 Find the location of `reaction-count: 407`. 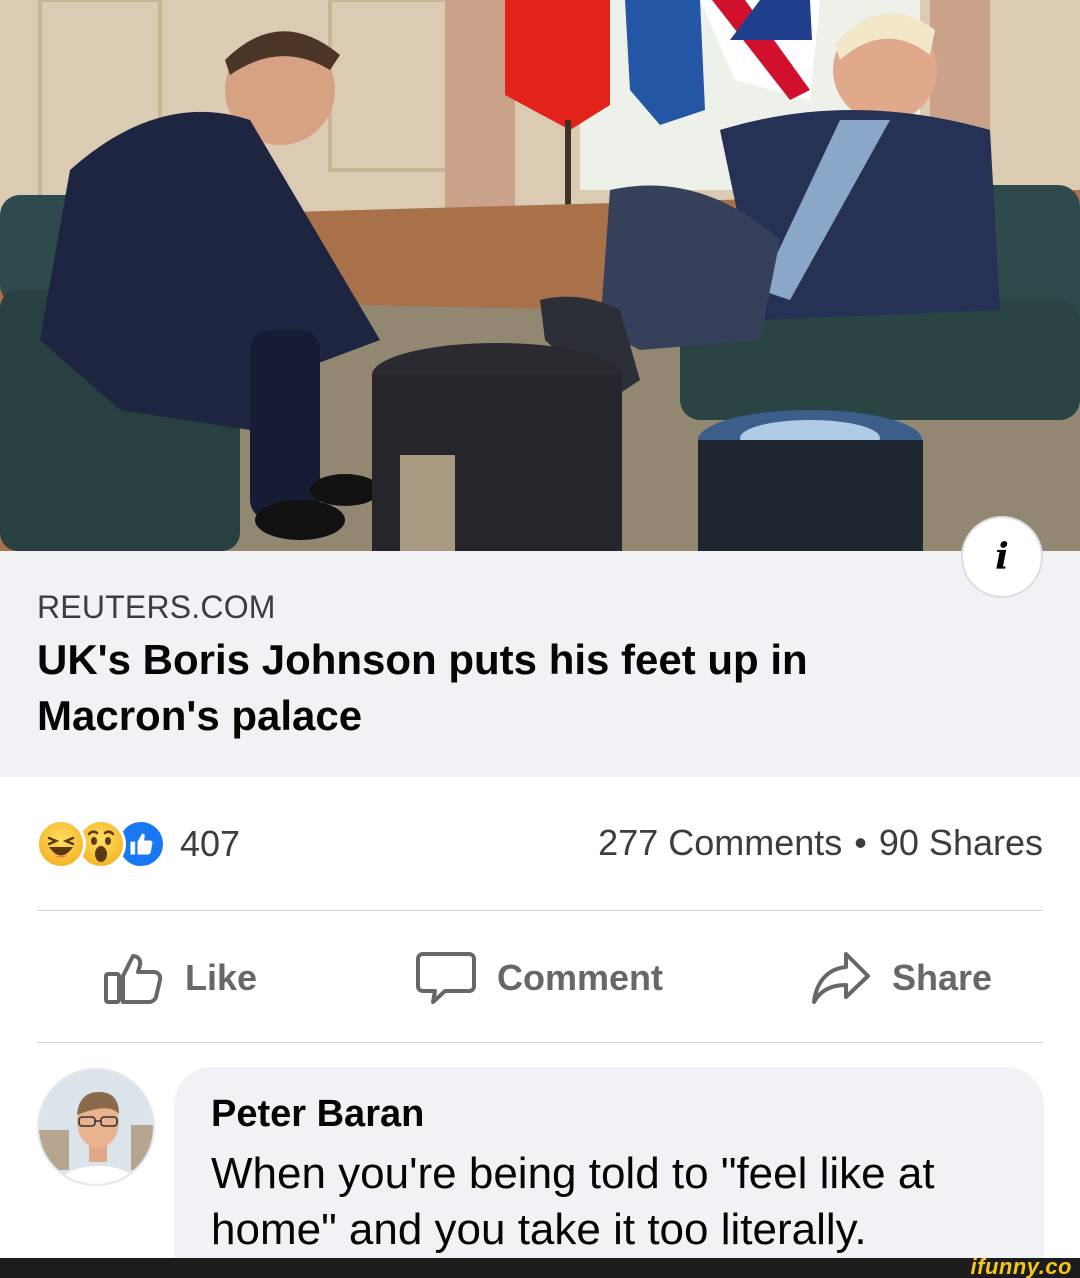

reaction-count: 407 is located at coordinates (210, 843).